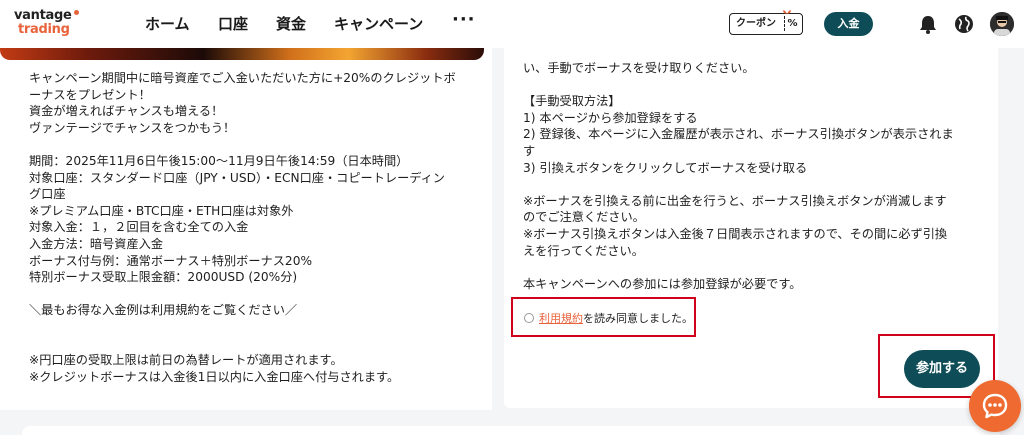 This screenshot has height=435, width=1024. I want to click on vantage-trading-logo: vantage trading, so click(54, 24).